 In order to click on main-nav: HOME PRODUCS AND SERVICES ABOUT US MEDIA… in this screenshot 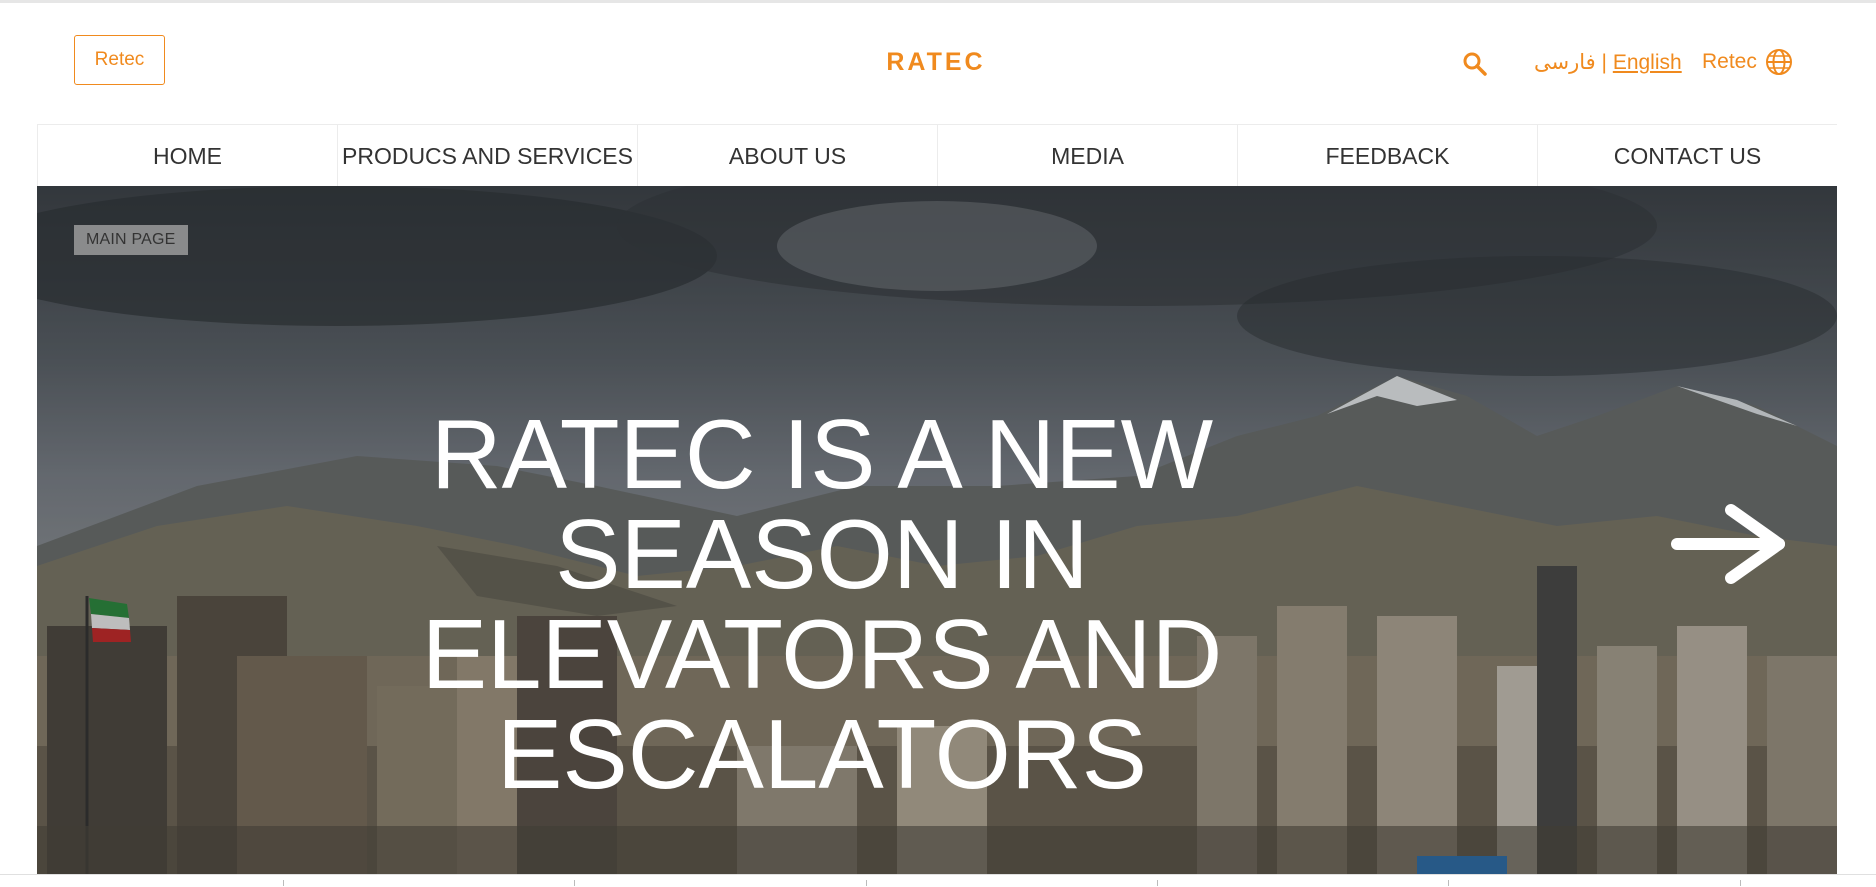, I will do `click(937, 155)`.